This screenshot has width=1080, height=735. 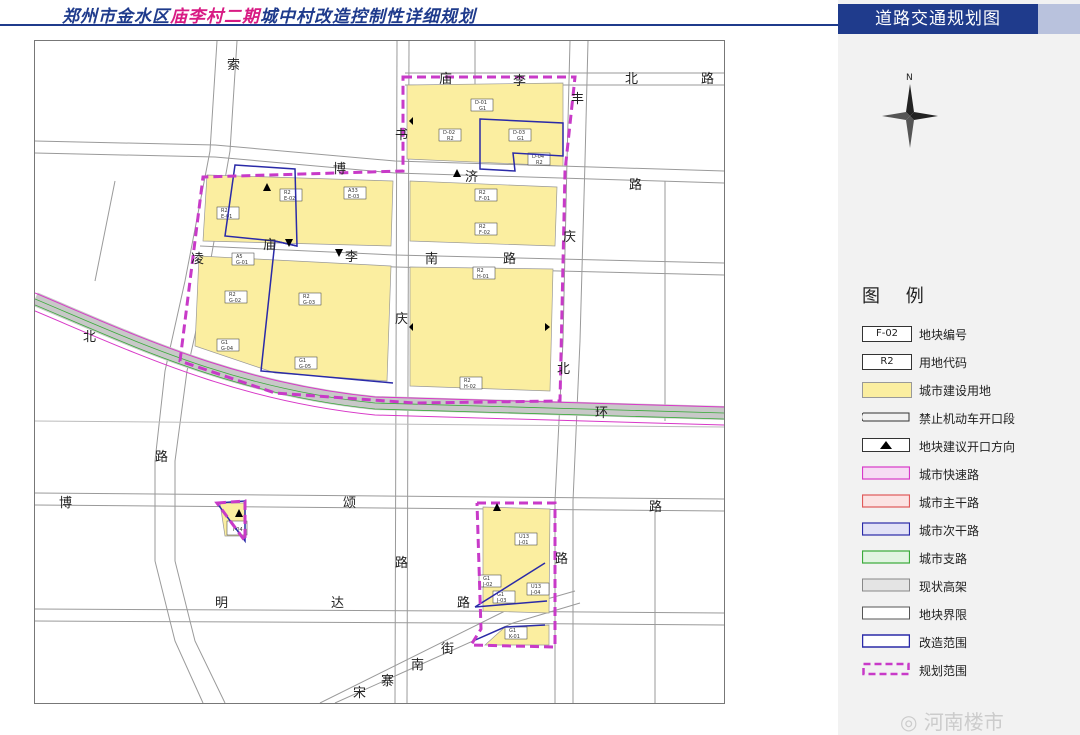 I want to click on plot-number-sample: F-02, so click(x=887, y=334).